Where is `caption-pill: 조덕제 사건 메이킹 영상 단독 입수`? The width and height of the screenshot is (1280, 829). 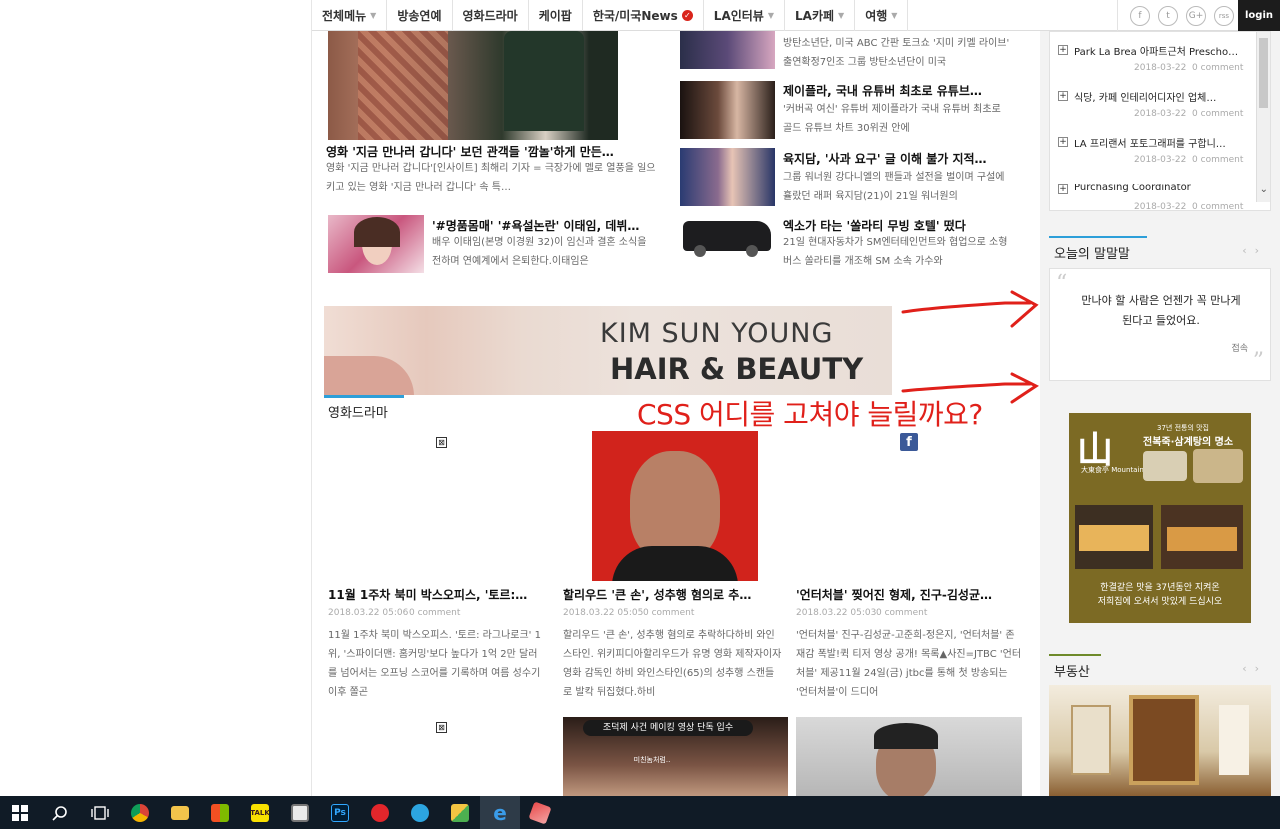
caption-pill: 조덕제 사건 메이킹 영상 단독 입수 is located at coordinates (668, 728).